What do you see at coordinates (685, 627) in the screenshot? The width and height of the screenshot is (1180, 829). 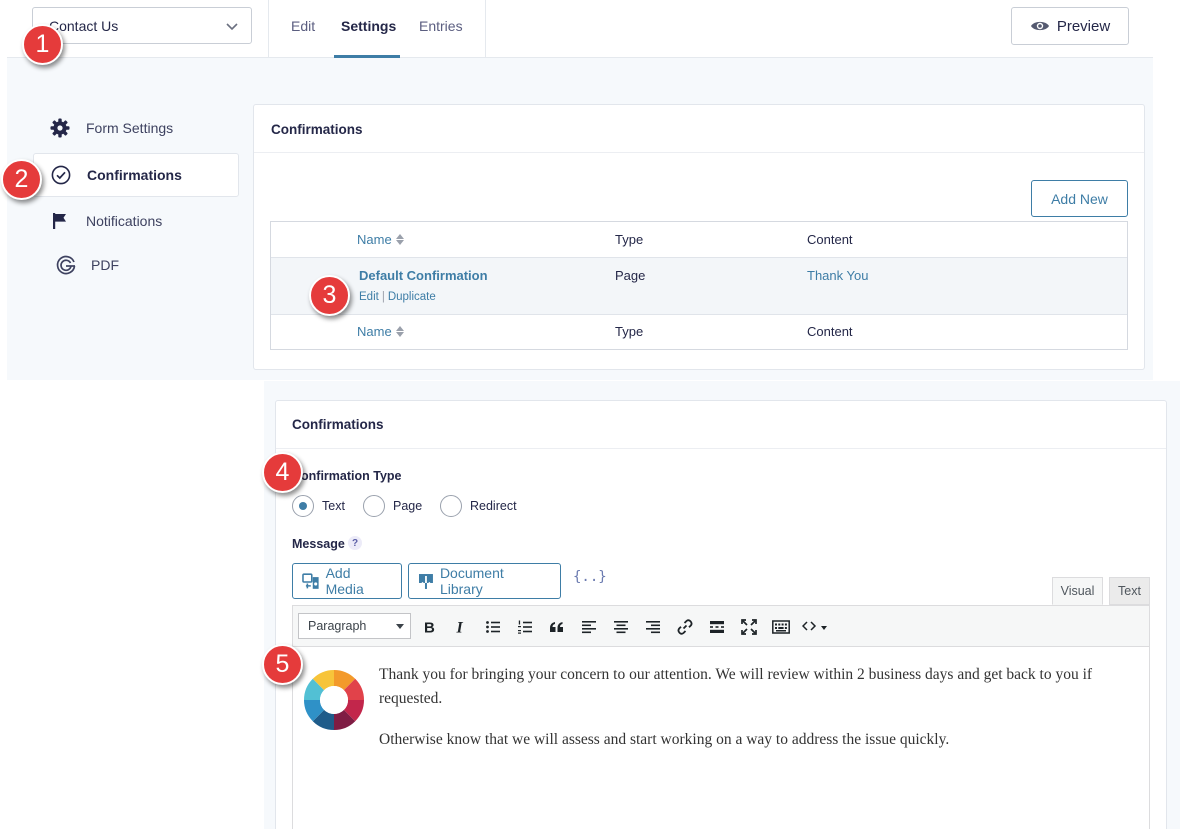 I see `link-icon` at bounding box center [685, 627].